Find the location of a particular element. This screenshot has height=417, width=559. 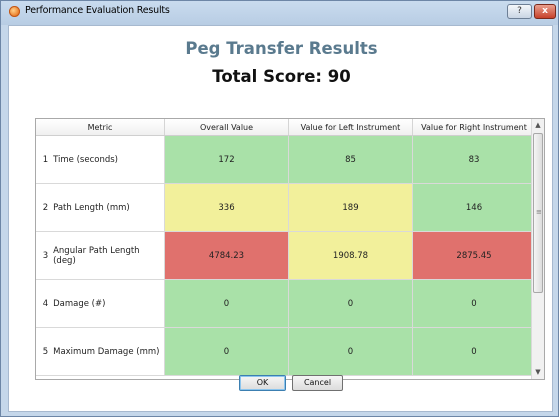

table-scrollbar: ▲ ≡ ▼ is located at coordinates (537, 249).